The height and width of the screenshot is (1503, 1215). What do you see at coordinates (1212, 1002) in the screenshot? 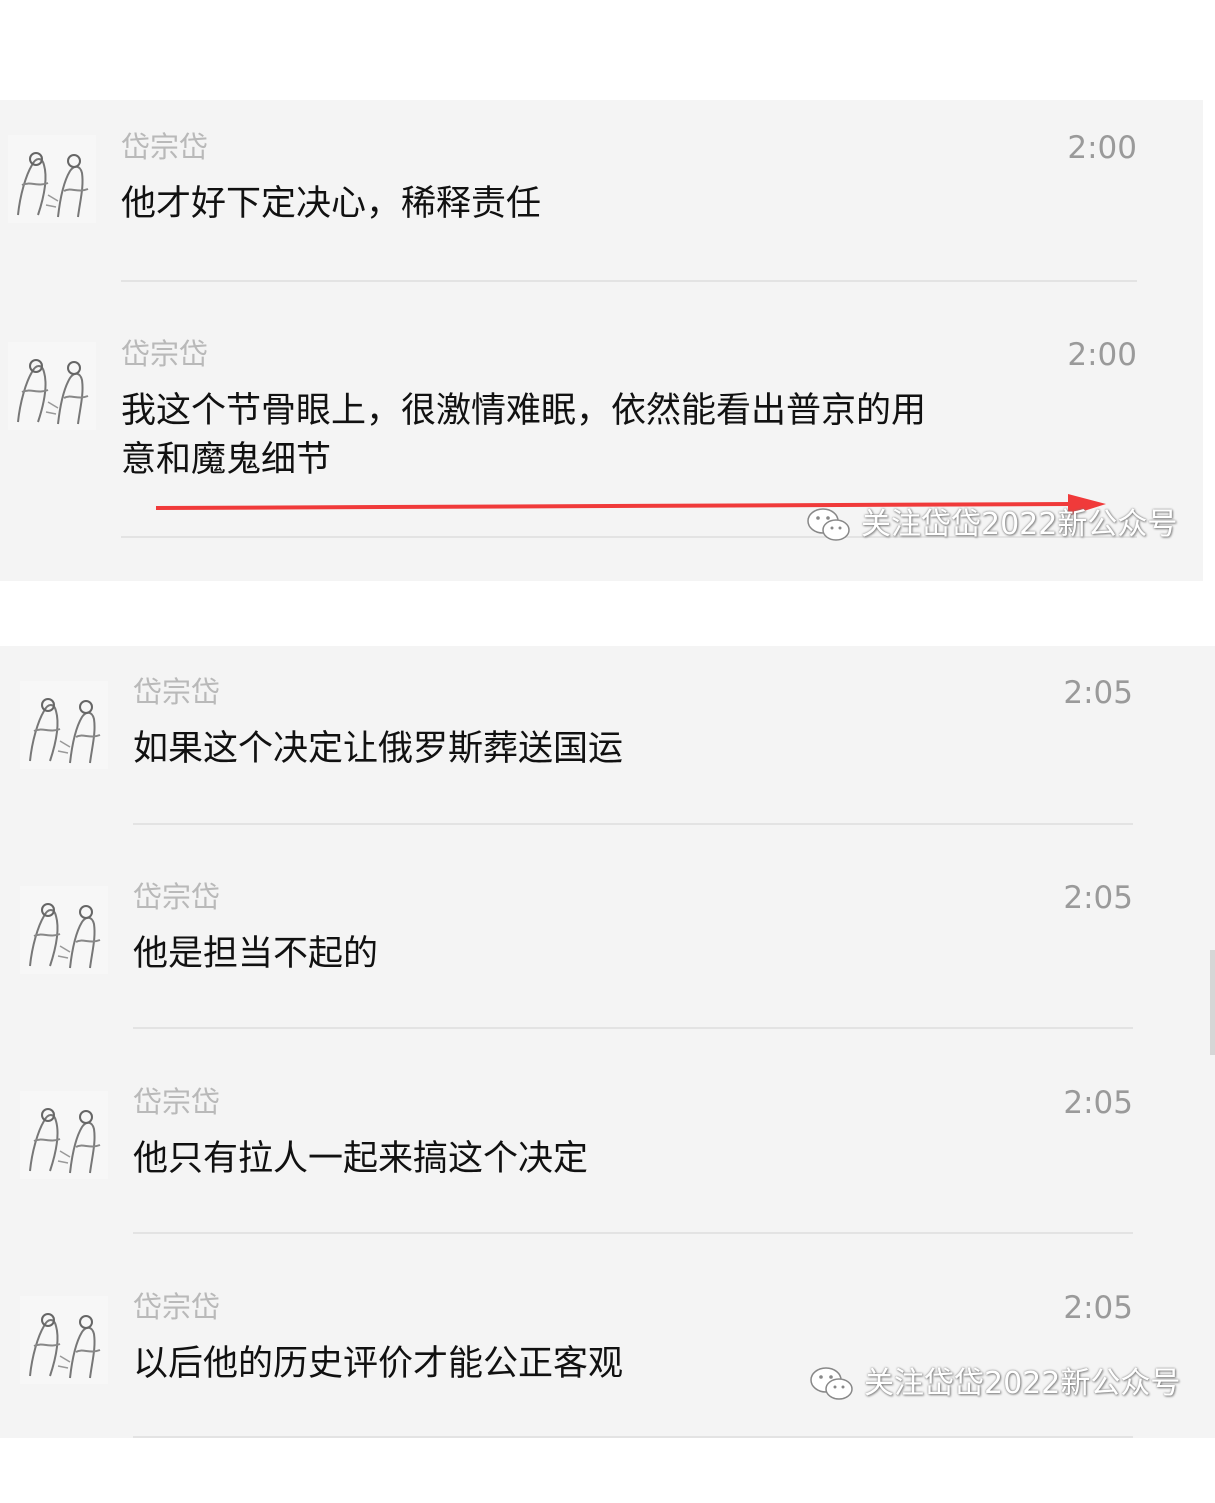
I see `scrollbar-thumb` at bounding box center [1212, 1002].